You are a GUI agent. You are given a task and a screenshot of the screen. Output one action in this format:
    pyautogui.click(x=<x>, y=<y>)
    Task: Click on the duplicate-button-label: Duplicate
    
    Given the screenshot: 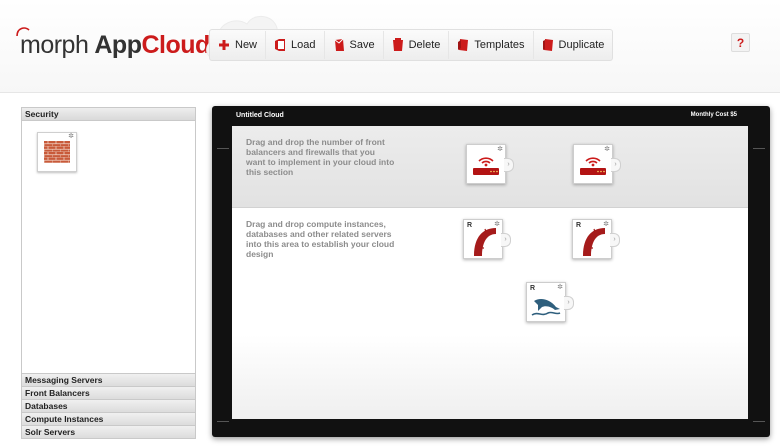 What is the action you would take?
    pyautogui.click(x=581, y=45)
    